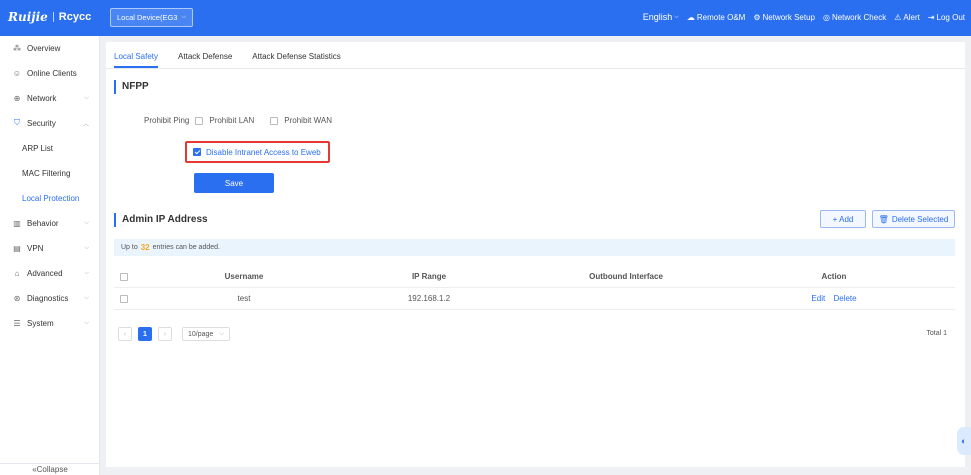  Describe the element at coordinates (784, 17) in the screenshot. I see `network-setup-link: ⚙ Network Setup` at that location.